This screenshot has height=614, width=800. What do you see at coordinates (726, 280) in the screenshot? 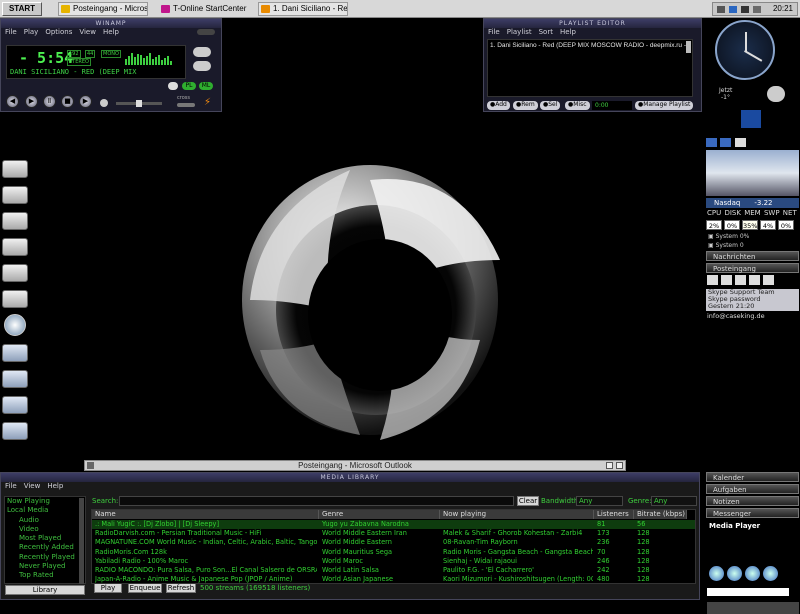
I see `reply-icon` at bounding box center [726, 280].